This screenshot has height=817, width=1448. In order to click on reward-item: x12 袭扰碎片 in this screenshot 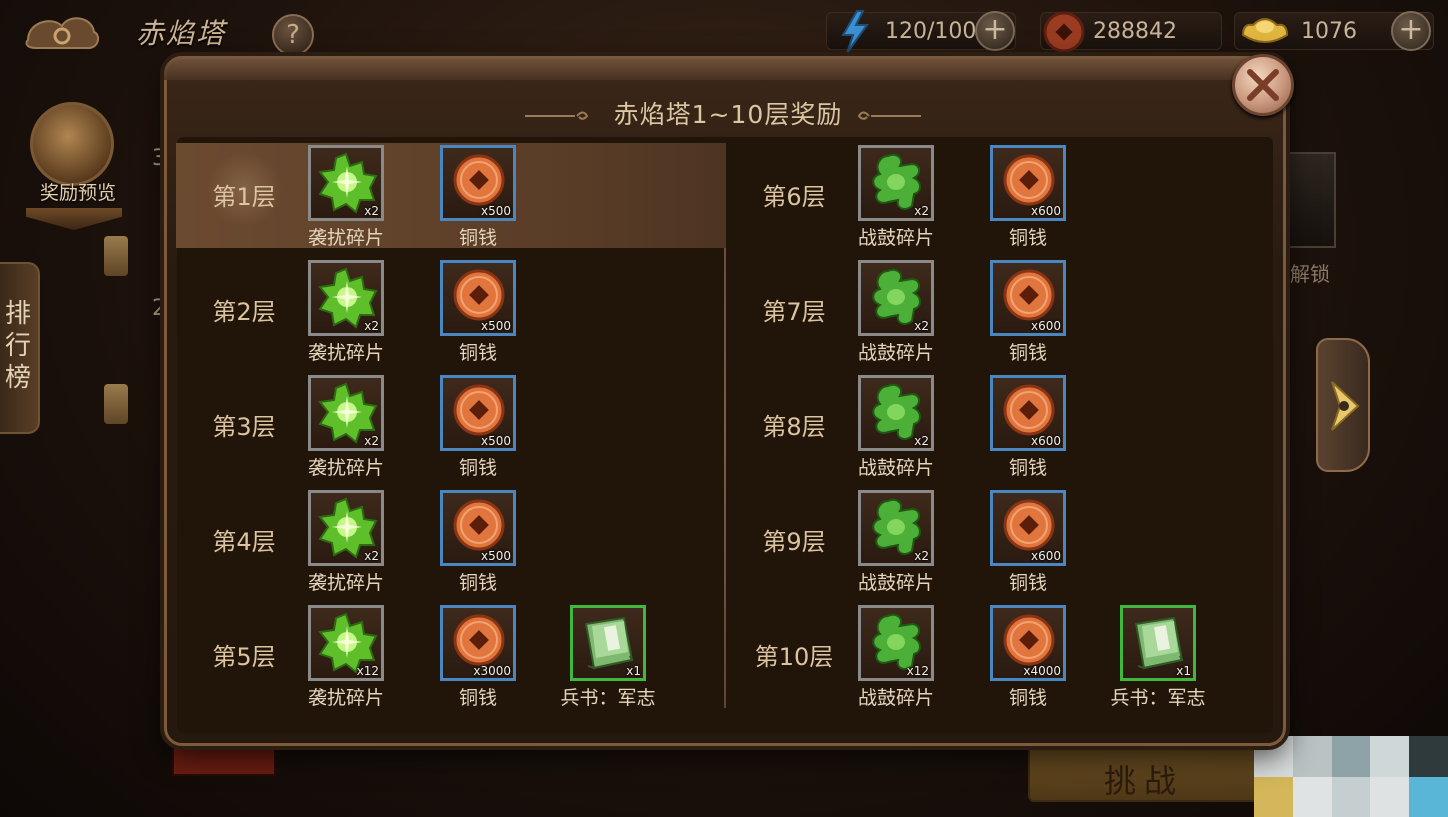, I will do `click(345, 657)`.